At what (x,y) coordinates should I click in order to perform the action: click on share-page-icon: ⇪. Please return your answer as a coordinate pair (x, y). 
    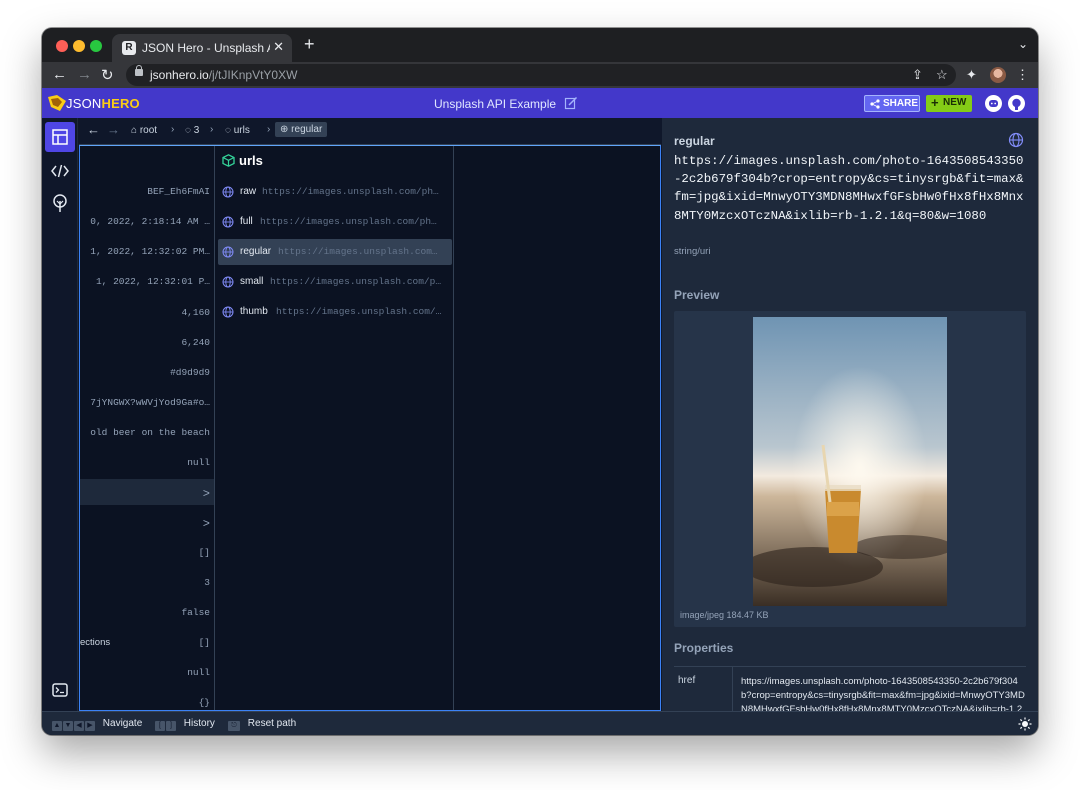
    Looking at the image, I should click on (917, 75).